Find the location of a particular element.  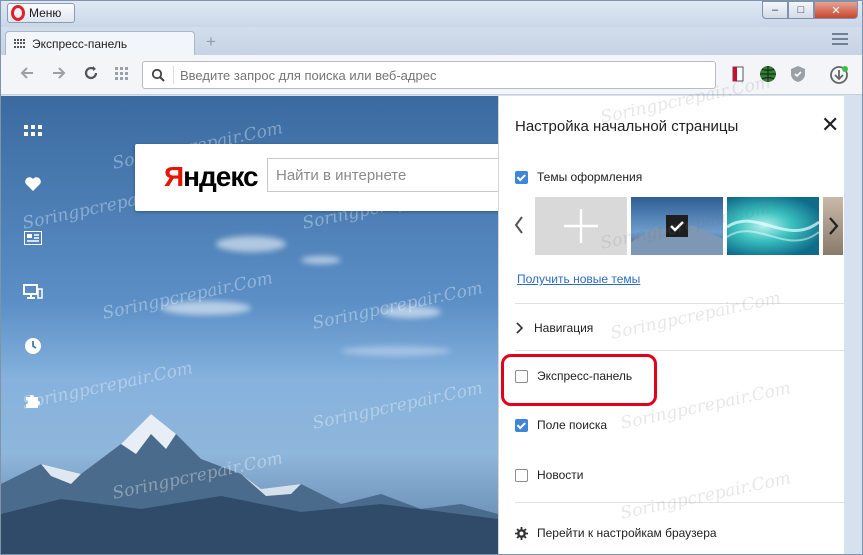

news-checkbox is located at coordinates (521, 475).